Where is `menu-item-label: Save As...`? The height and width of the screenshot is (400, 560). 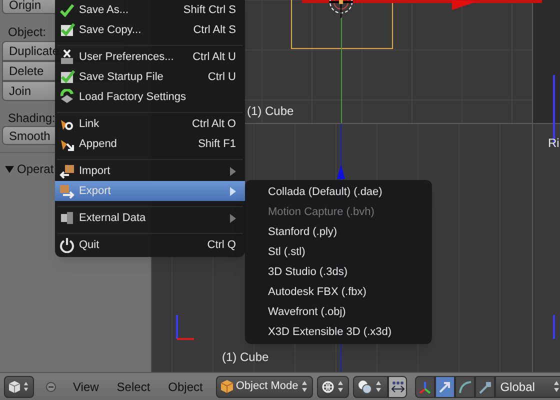 menu-item-label: Save As... is located at coordinates (104, 10).